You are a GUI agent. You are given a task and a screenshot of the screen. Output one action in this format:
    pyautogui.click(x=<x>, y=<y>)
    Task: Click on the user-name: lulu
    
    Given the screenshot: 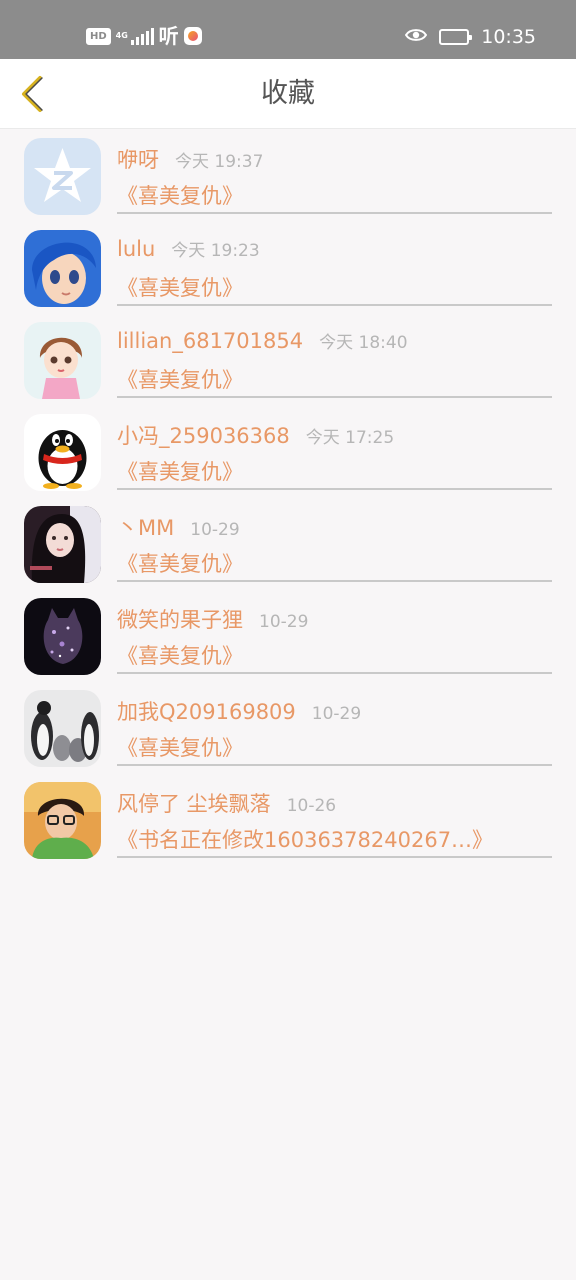 What is the action you would take?
    pyautogui.click(x=136, y=249)
    